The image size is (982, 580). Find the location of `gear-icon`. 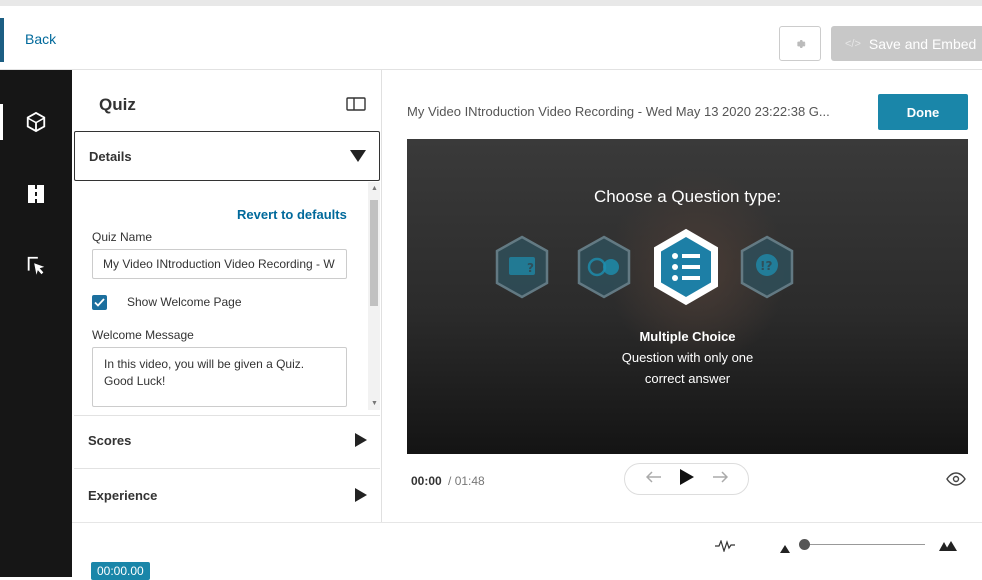

gear-icon is located at coordinates (801, 43).